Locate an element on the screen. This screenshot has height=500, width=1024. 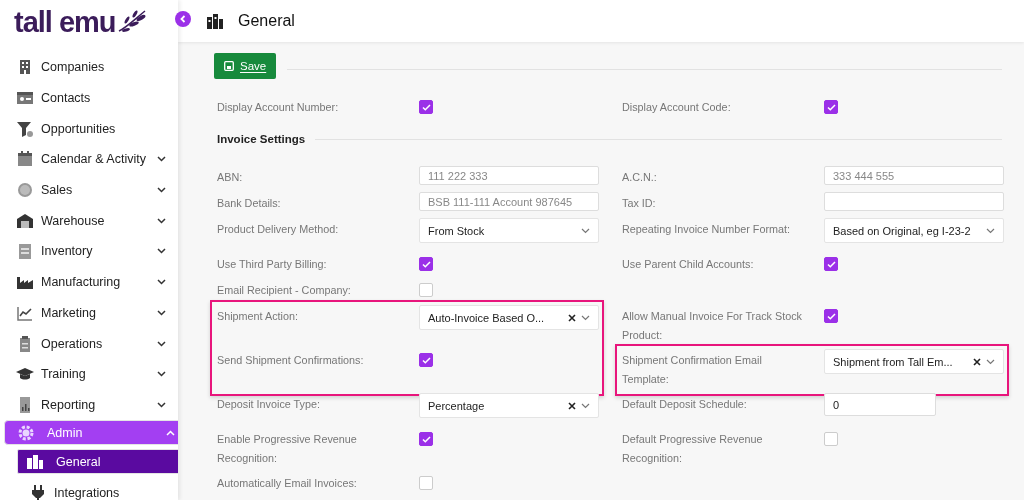
field-label: Default Progressive Revenue Recognition: is located at coordinates (693, 449).